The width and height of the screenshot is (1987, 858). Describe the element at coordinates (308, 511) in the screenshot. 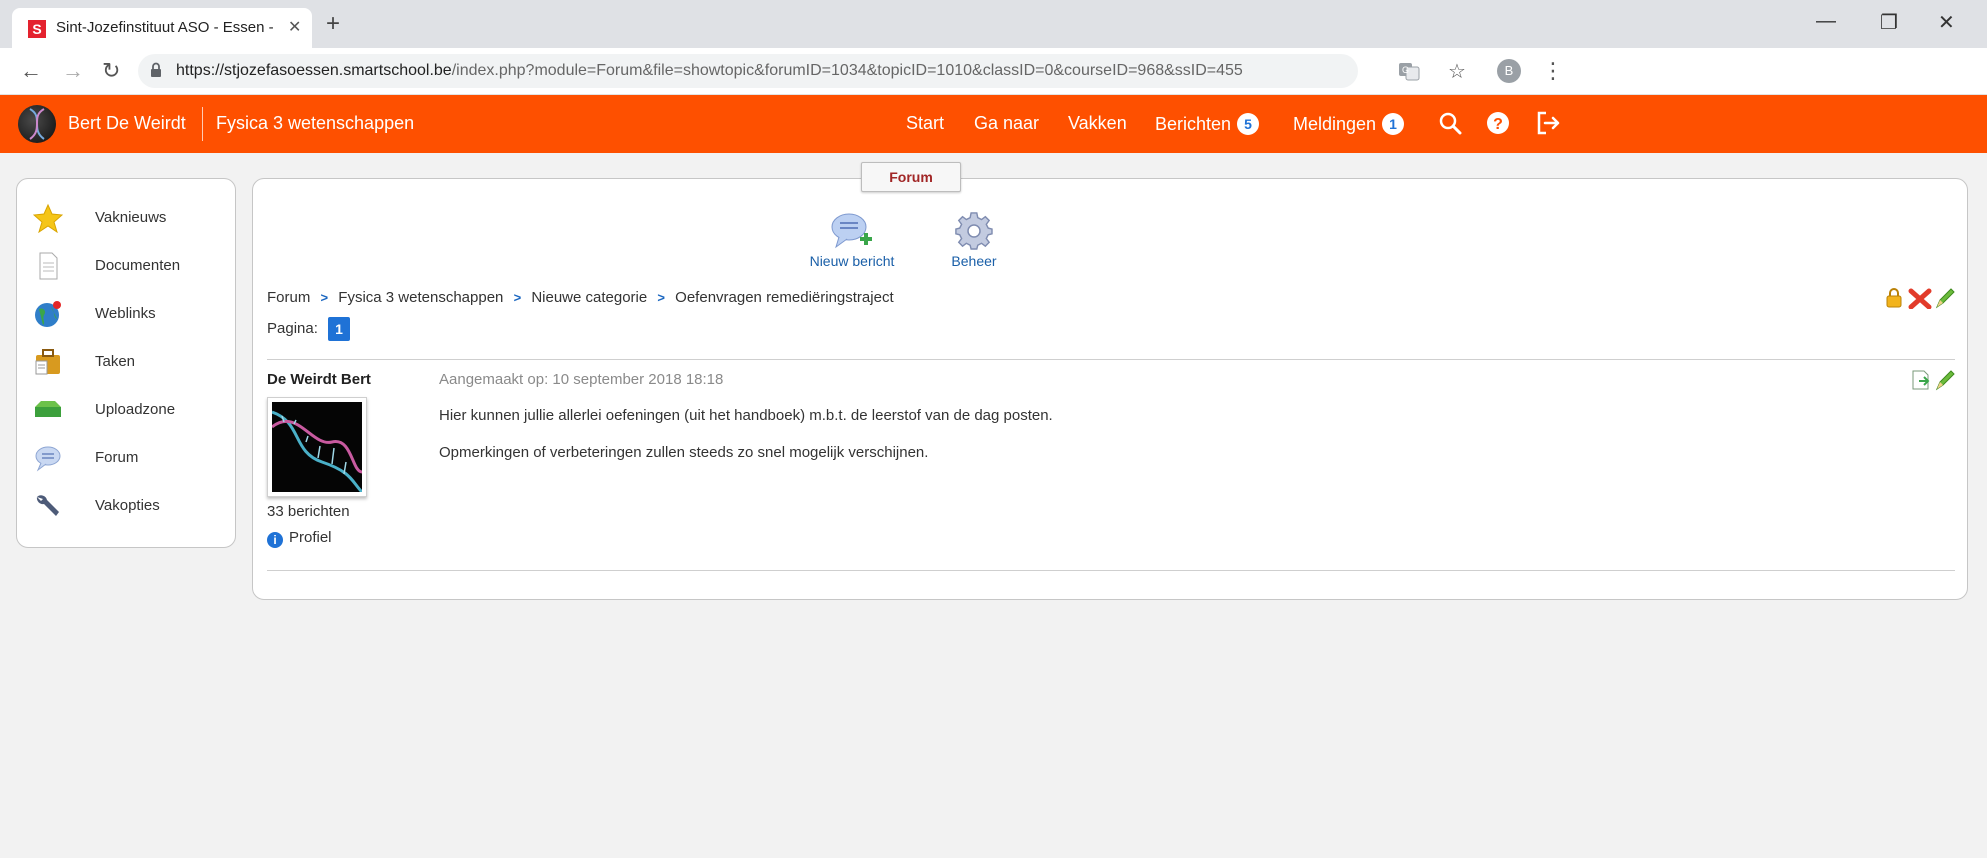

I see `author-post-count: 33 berichten` at that location.